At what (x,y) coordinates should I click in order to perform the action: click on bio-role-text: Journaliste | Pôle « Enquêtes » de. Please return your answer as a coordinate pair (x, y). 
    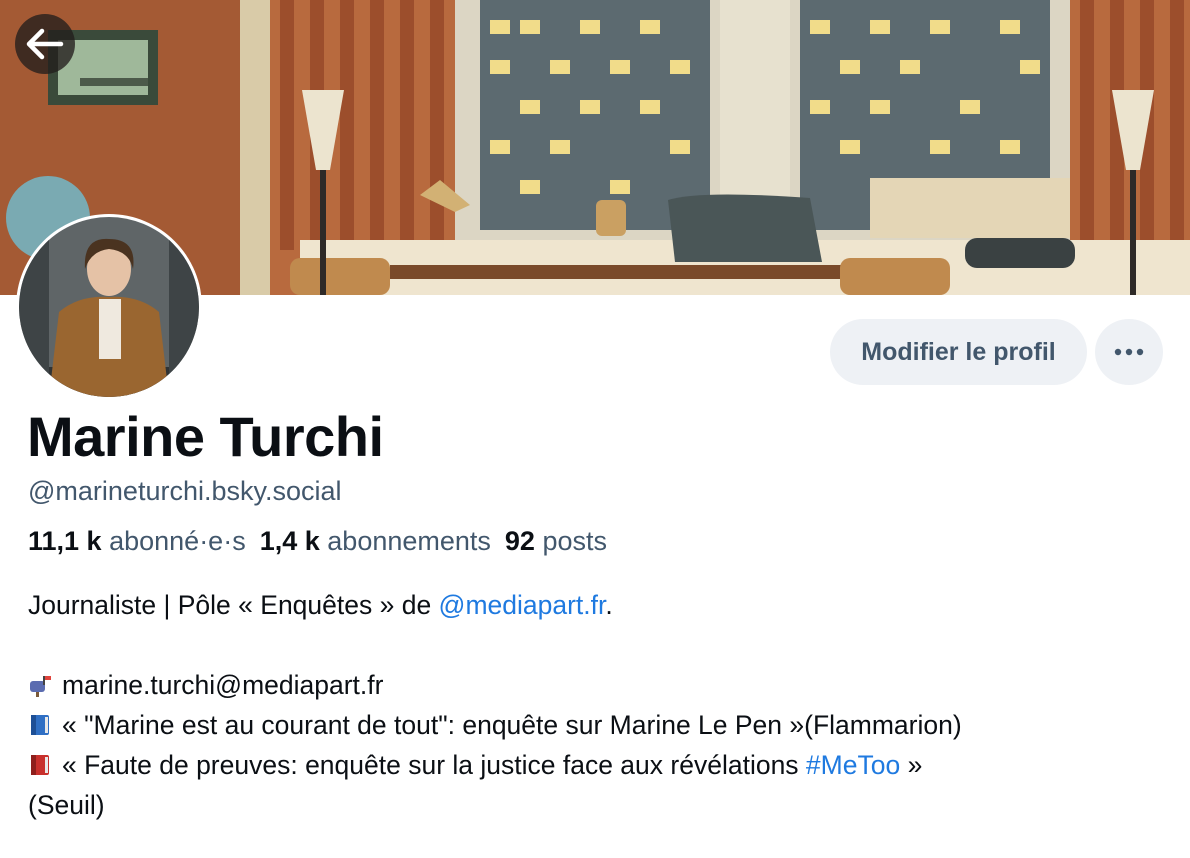
    Looking at the image, I should click on (233, 605).